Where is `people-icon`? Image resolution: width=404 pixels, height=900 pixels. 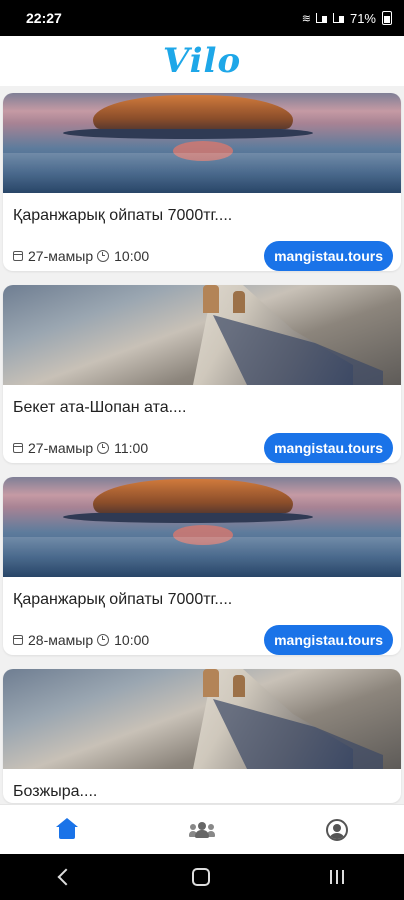 people-icon is located at coordinates (201, 830).